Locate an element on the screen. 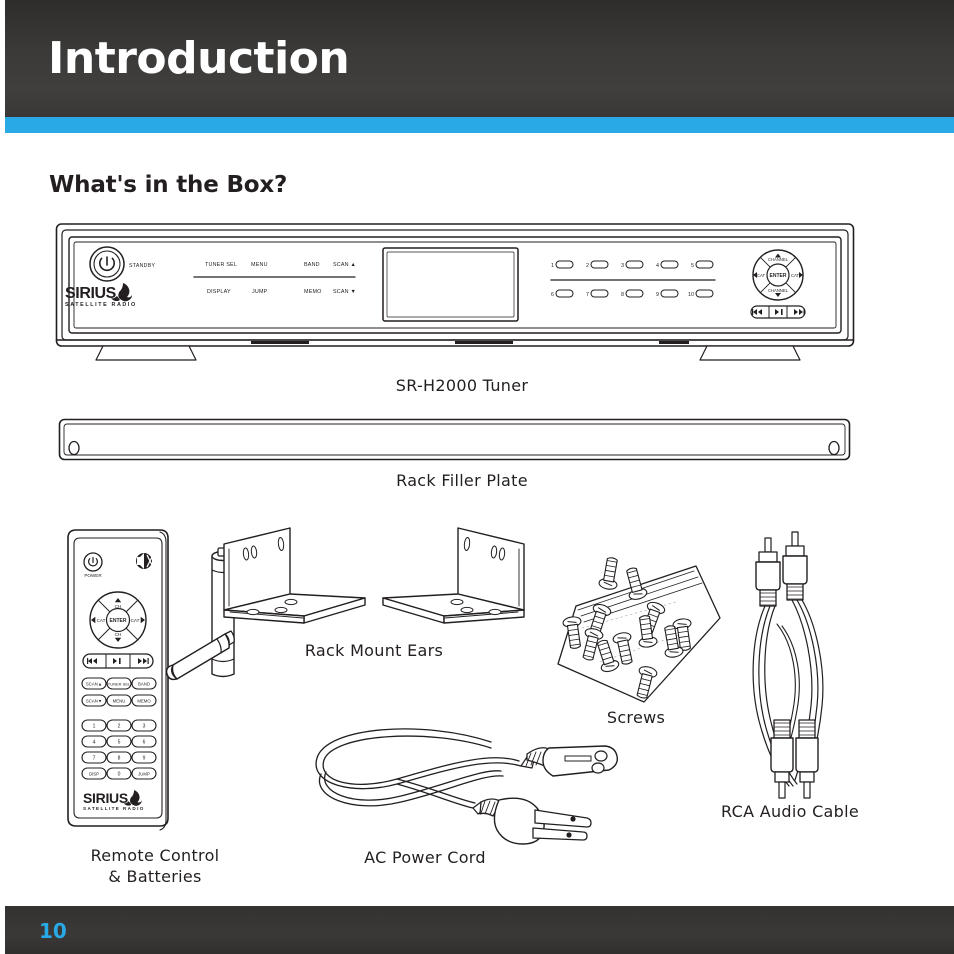  ac-cord-c7-connector is located at coordinates (569, 761).